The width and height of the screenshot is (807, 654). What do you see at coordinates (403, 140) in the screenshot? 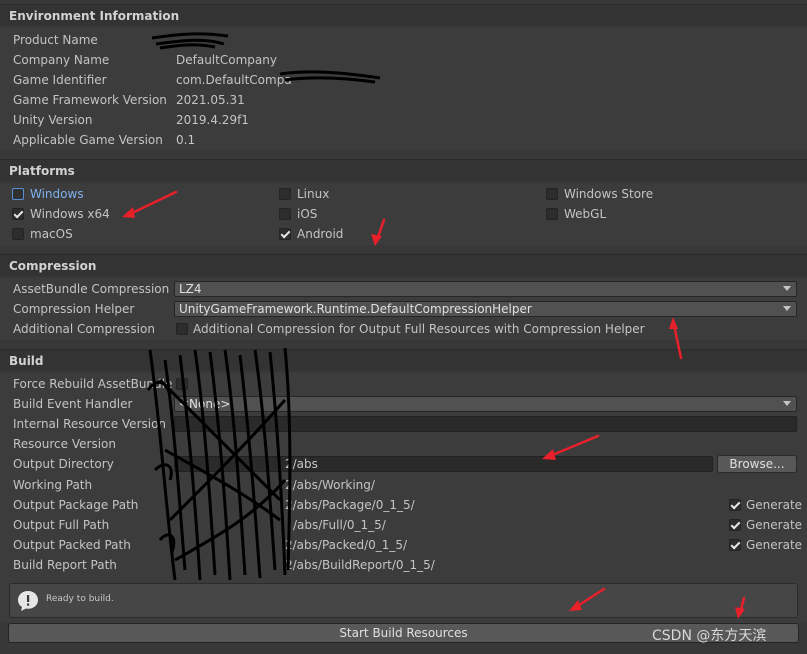
I see `game-version-row: Applicable Game Version 0.1` at bounding box center [403, 140].